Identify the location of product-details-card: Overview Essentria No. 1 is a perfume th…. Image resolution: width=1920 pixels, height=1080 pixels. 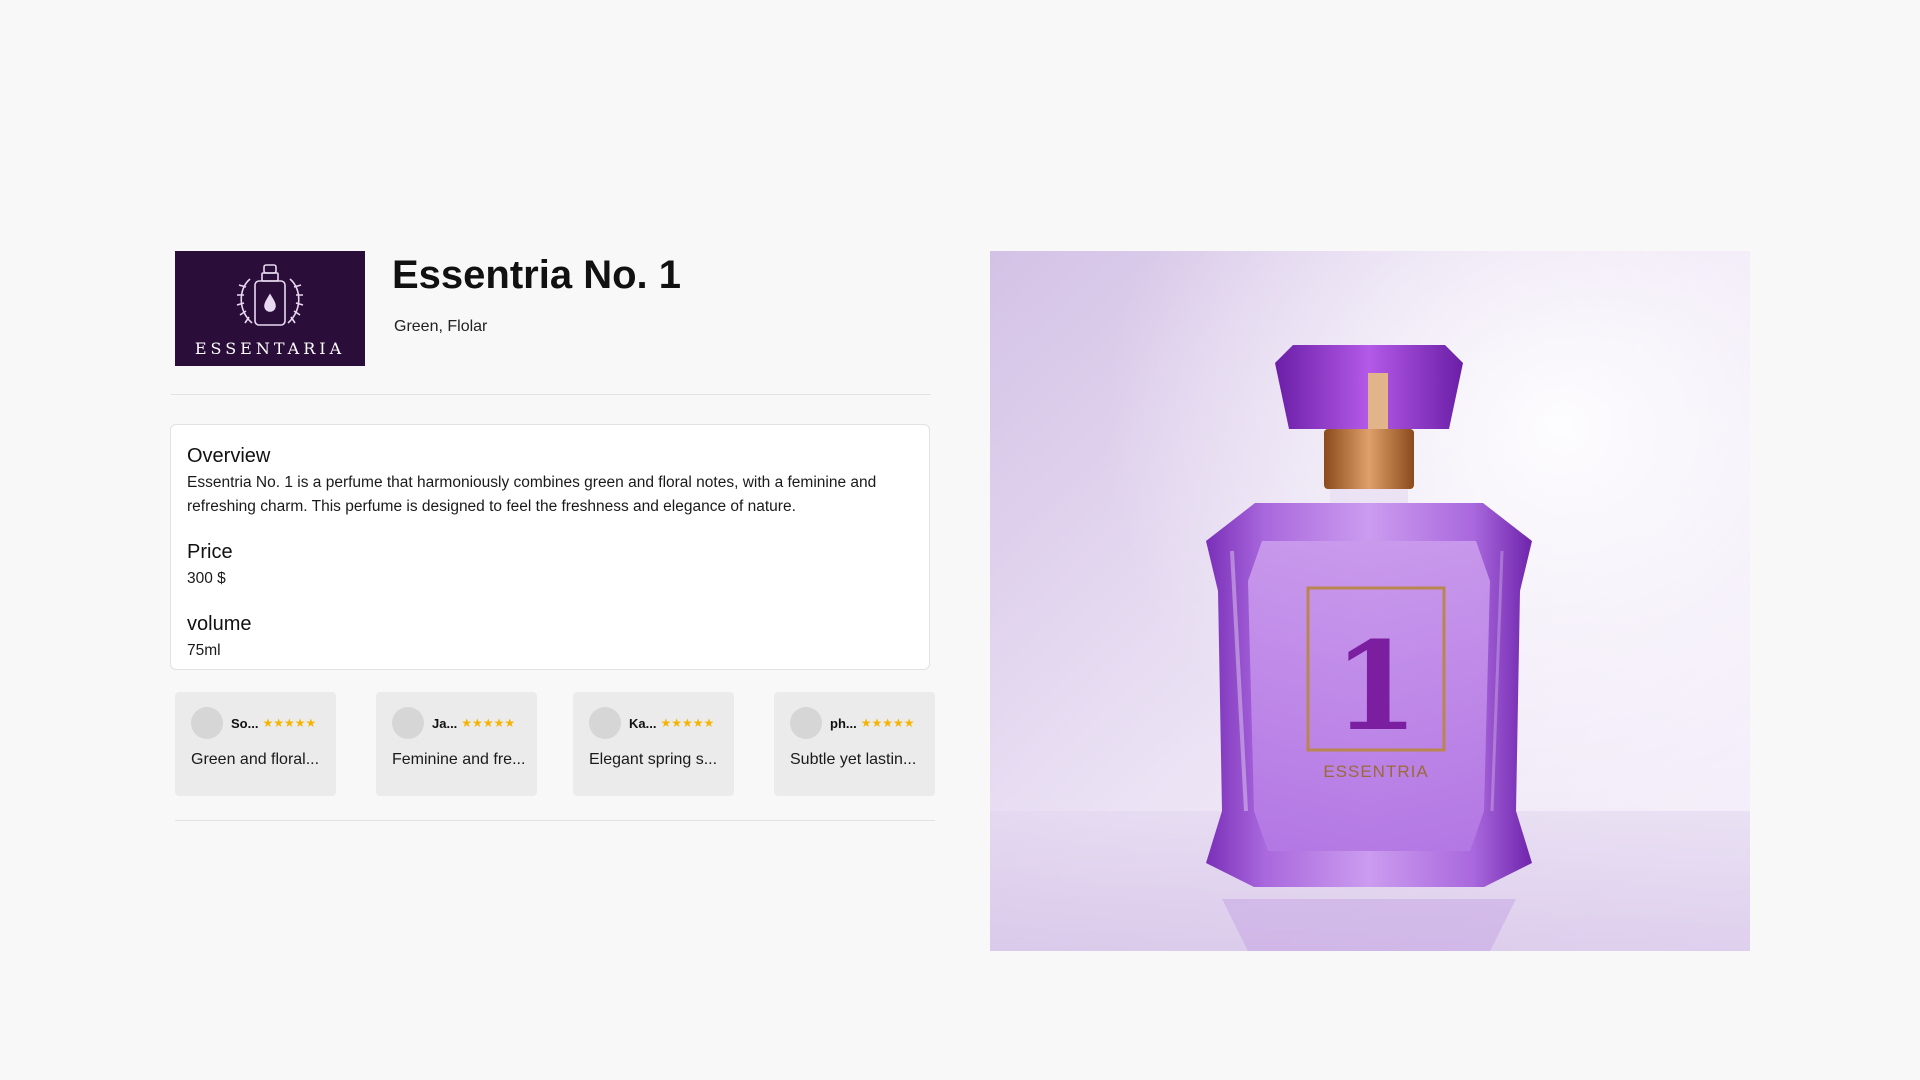
(550, 547).